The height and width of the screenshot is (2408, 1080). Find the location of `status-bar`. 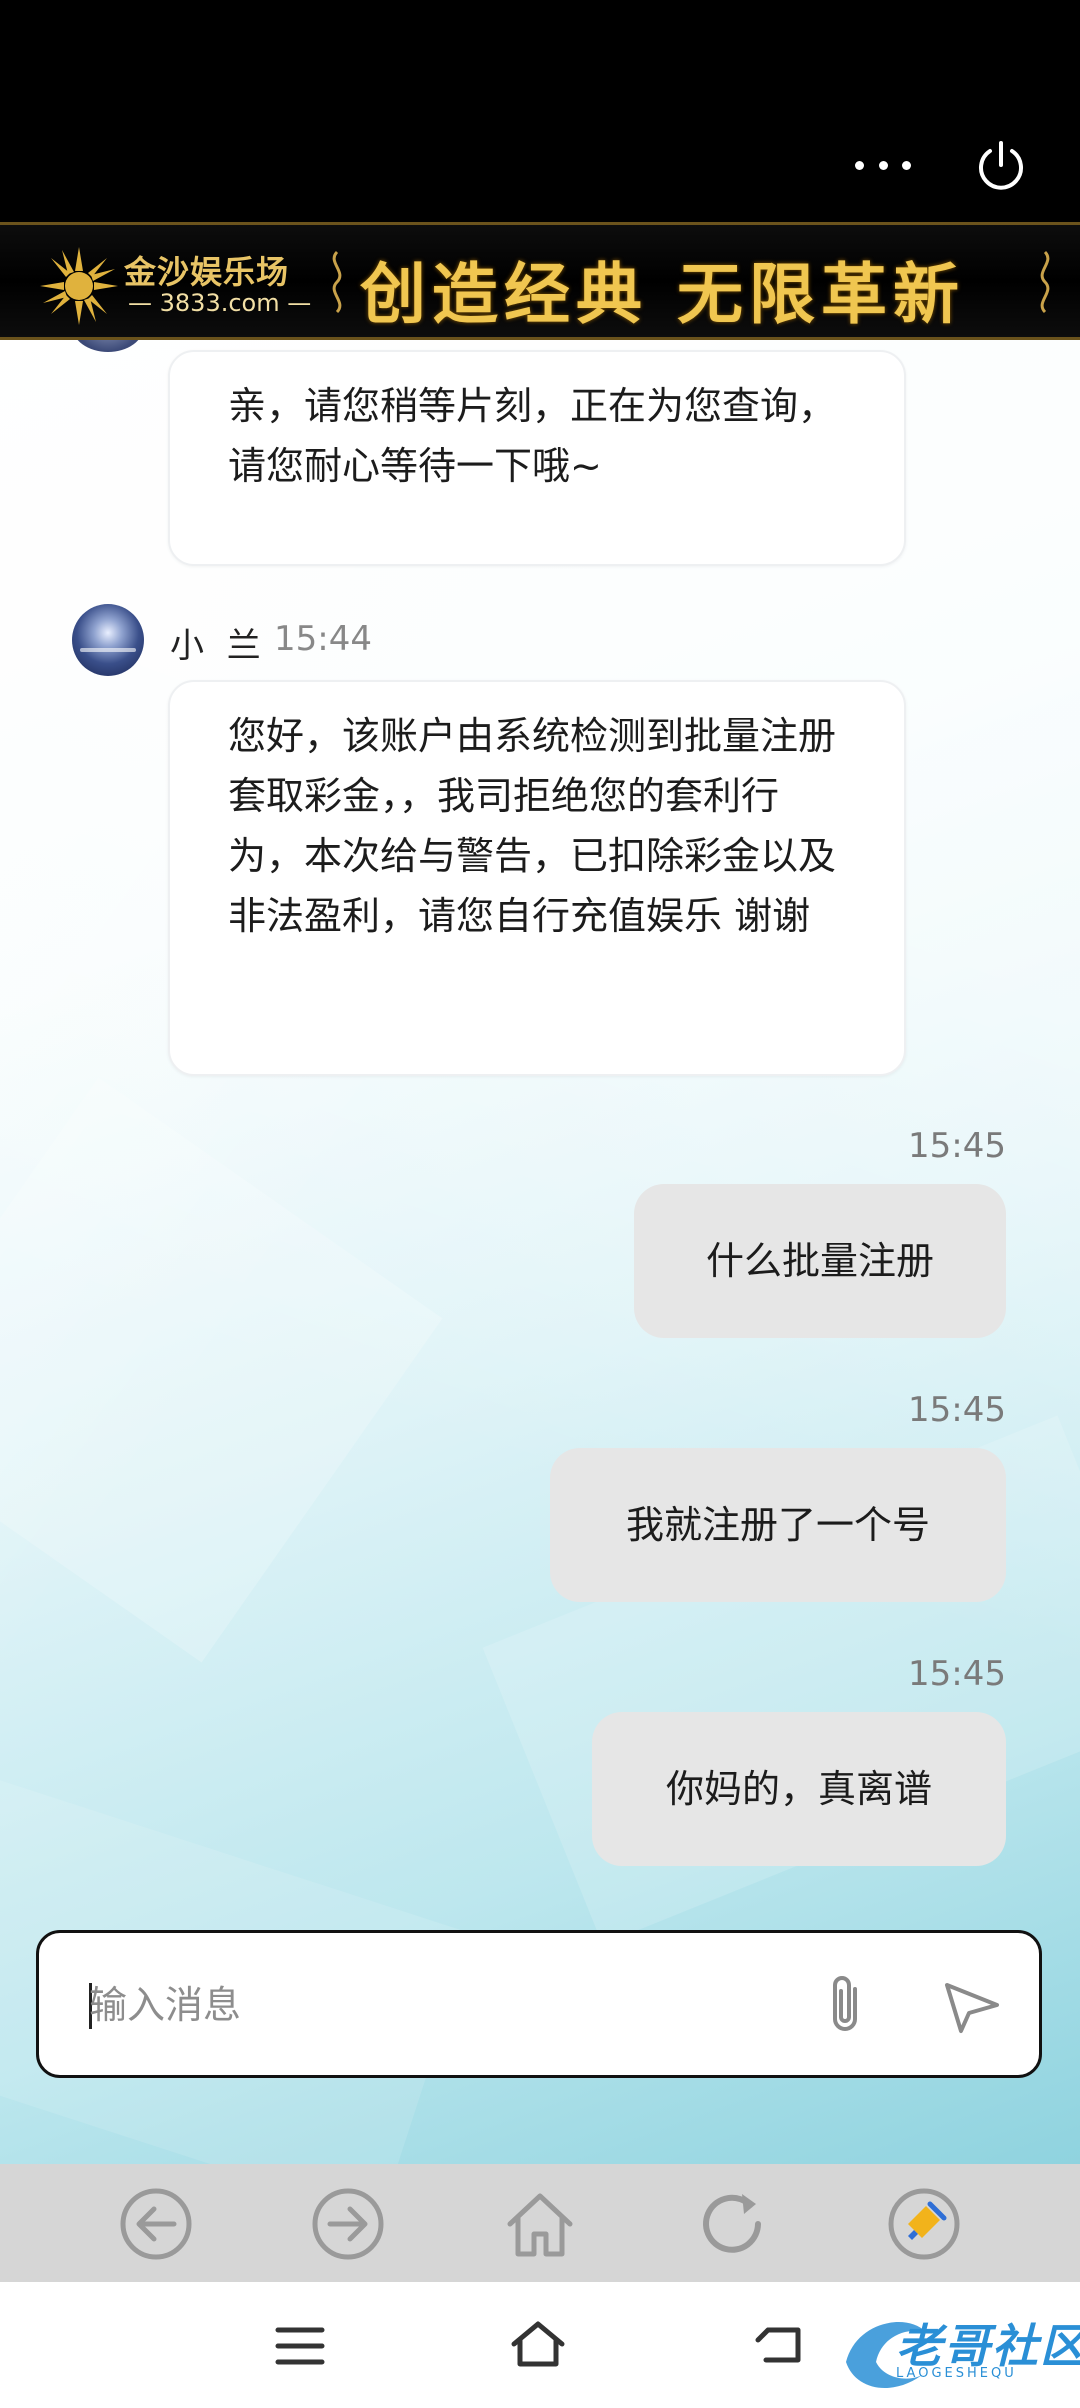

status-bar is located at coordinates (540, 54).